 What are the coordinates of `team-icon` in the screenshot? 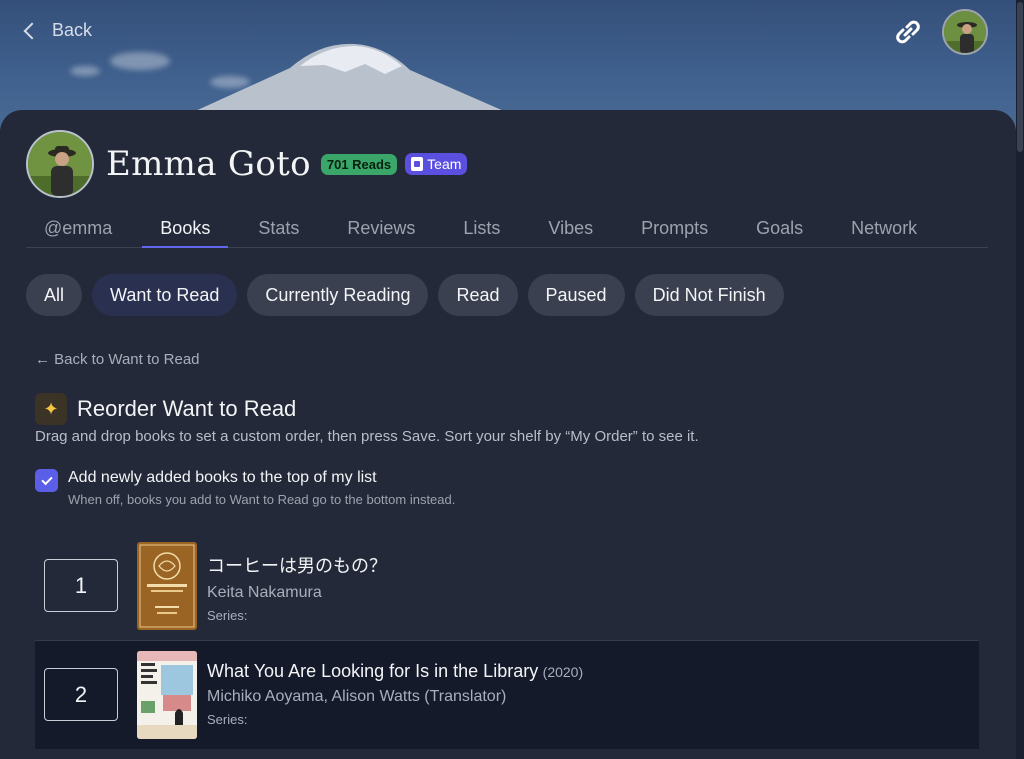 It's located at (417, 164).